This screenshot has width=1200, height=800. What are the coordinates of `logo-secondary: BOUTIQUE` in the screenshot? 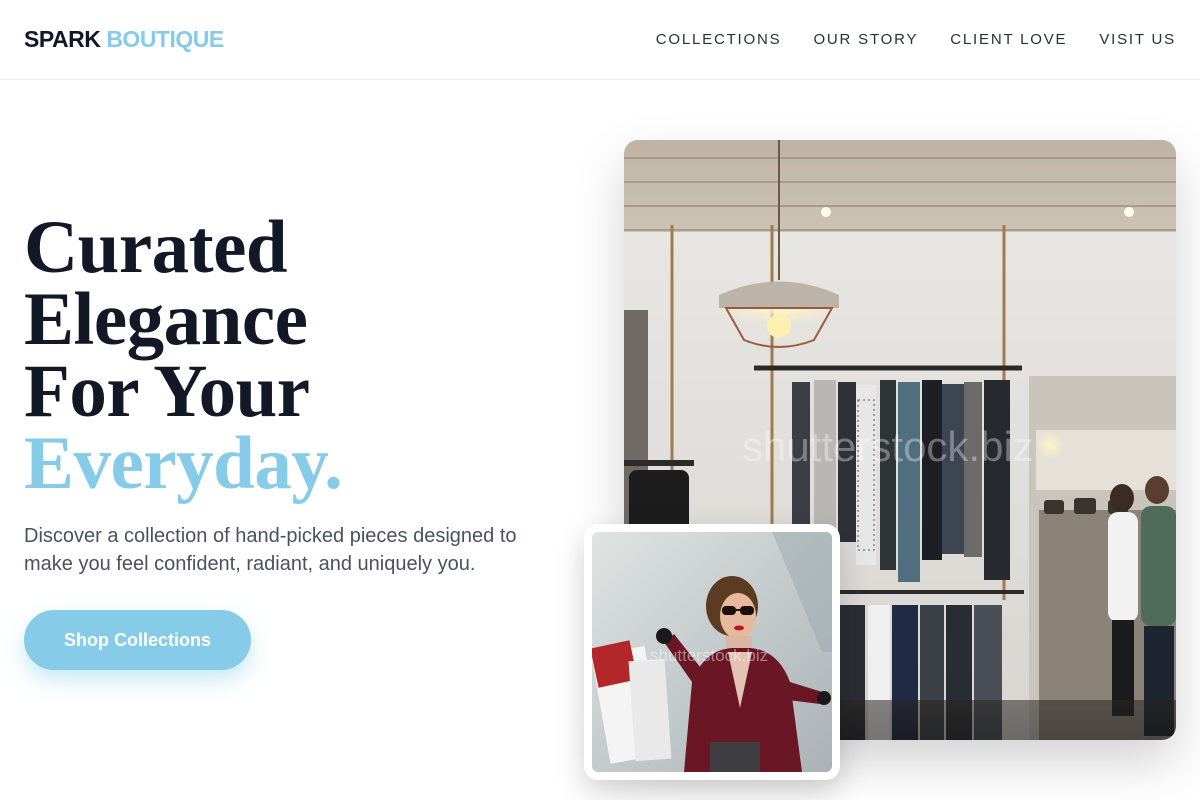 It's located at (165, 39).